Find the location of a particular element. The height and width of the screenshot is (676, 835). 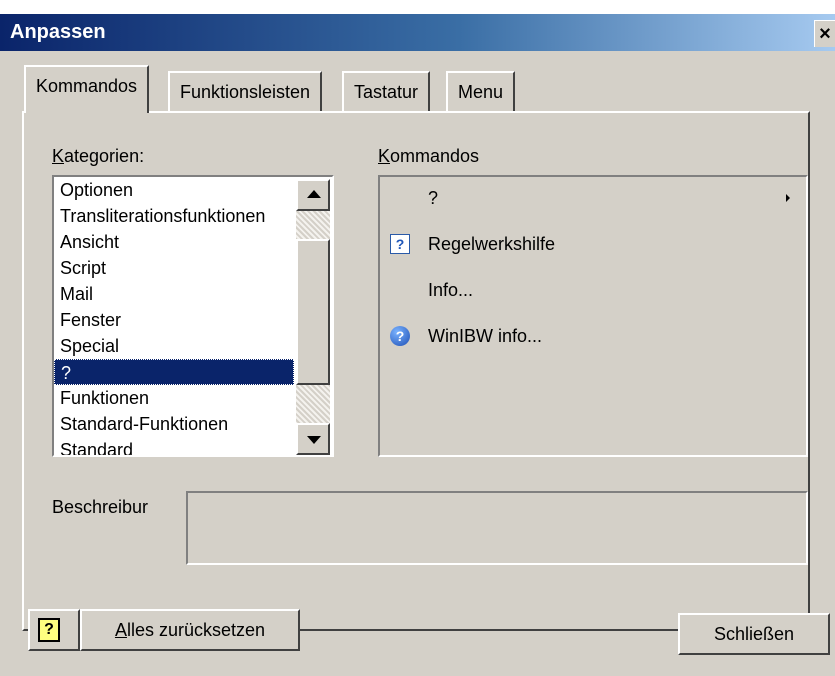

info-icon: ? is located at coordinates (400, 336).